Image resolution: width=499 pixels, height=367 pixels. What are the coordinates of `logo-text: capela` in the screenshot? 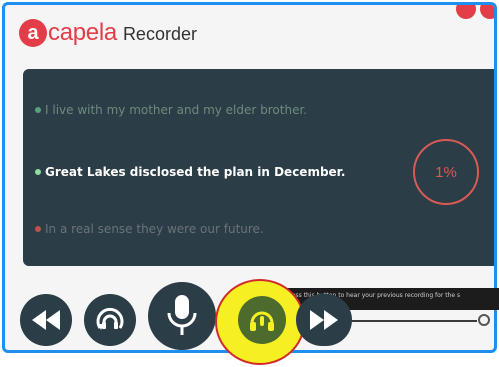 It's located at (82, 32).